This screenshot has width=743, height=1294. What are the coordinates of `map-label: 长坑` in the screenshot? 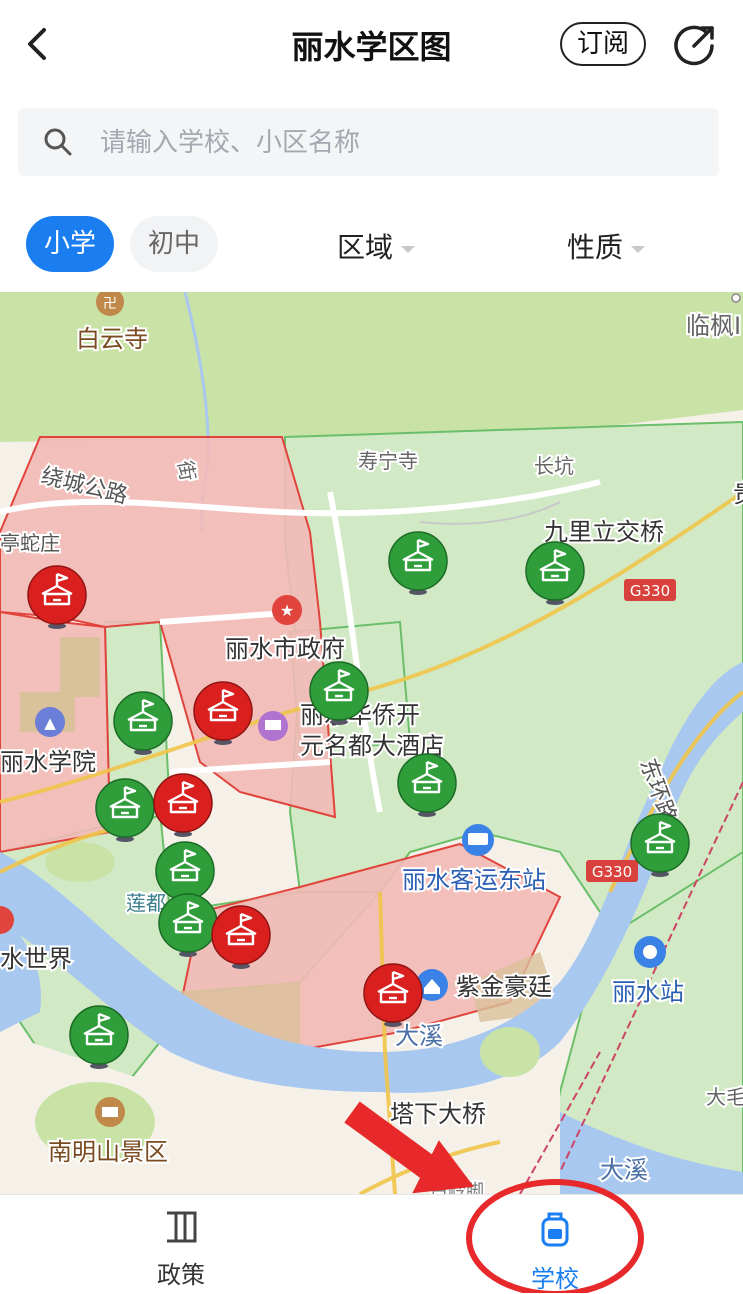 It's located at (554, 466).